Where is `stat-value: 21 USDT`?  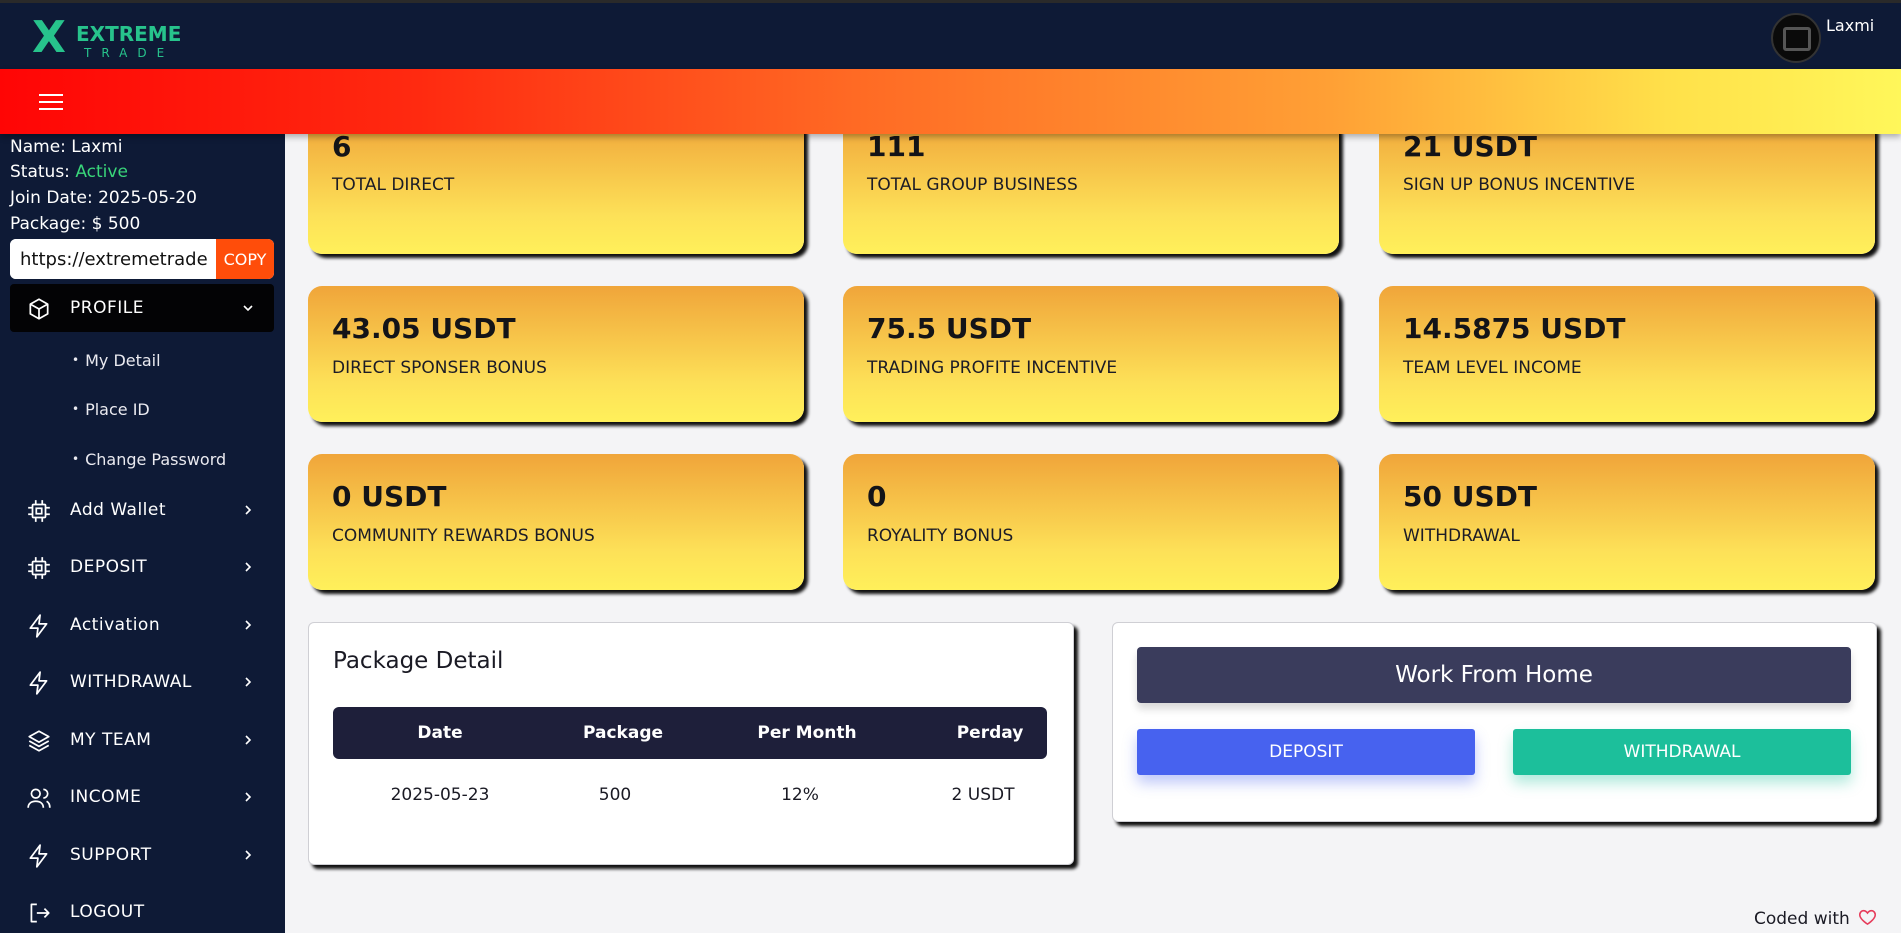
stat-value: 21 USDT is located at coordinates (1470, 146).